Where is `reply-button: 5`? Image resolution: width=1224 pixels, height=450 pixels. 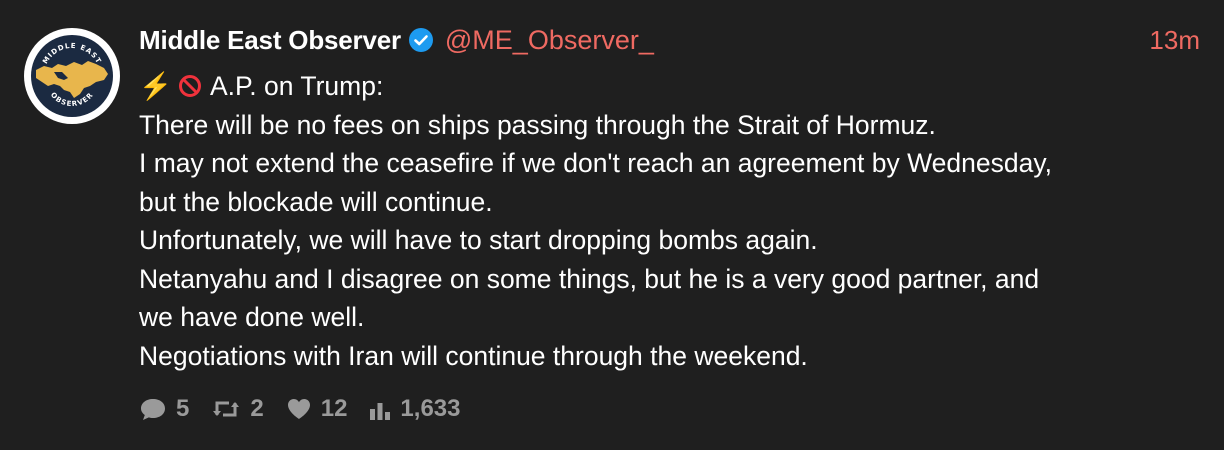
reply-button: 5 is located at coordinates (164, 409).